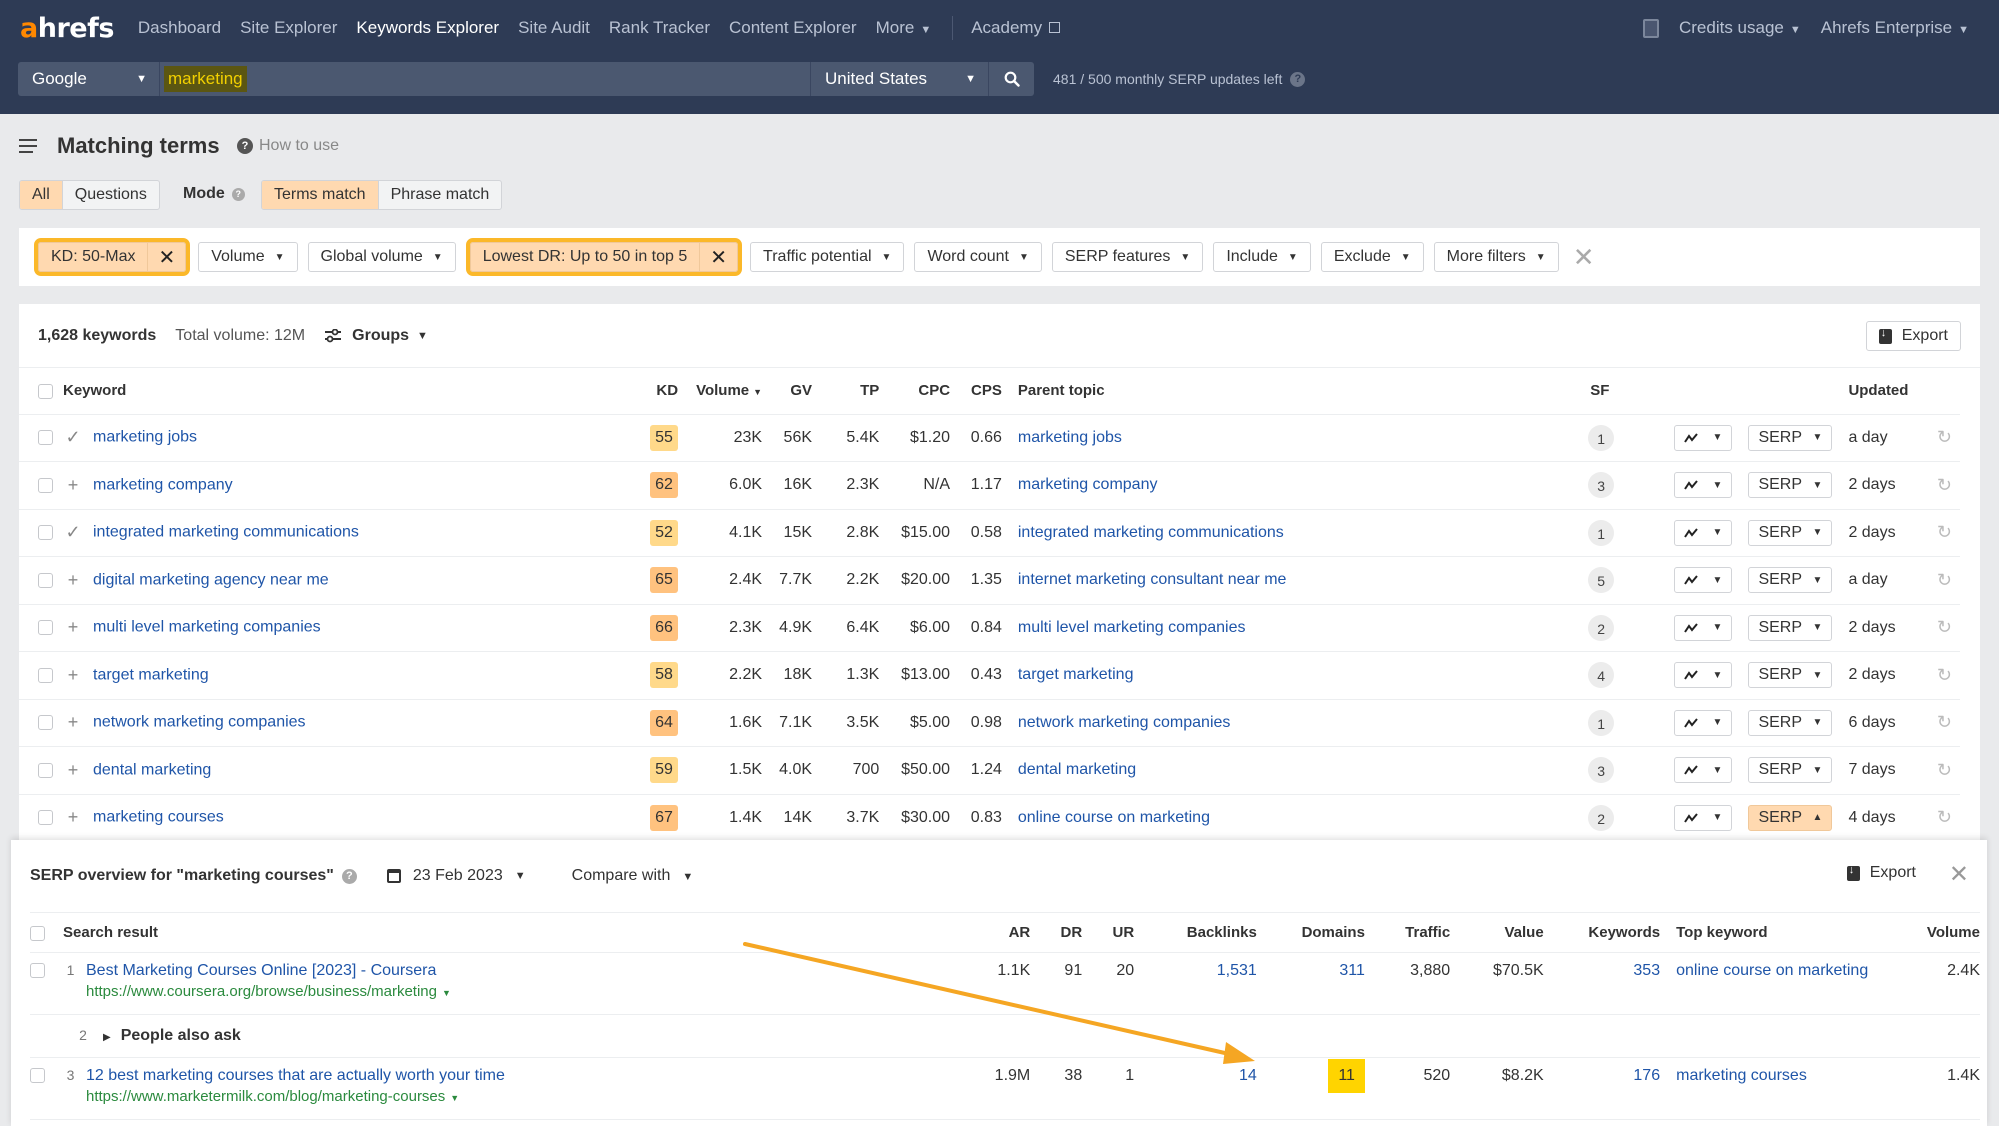 The image size is (1999, 1126). What do you see at coordinates (1116, 932) in the screenshot?
I see `col-ur: UR` at bounding box center [1116, 932].